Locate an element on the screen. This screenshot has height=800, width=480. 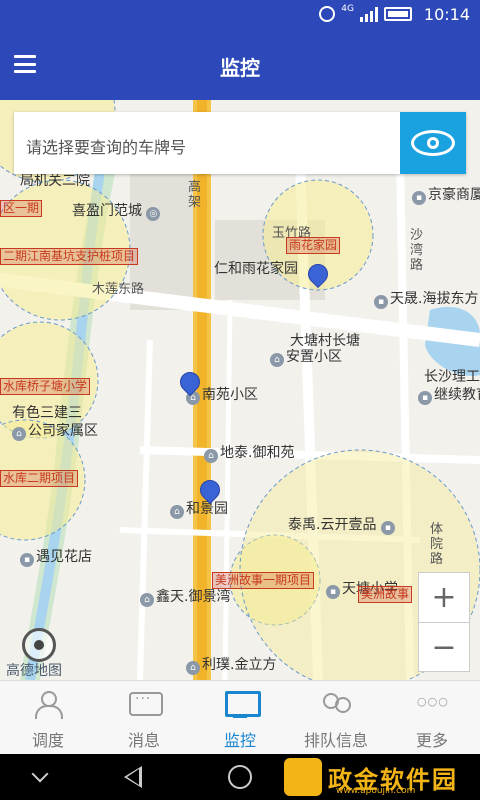
road-name: 体院路 is located at coordinates (437, 544).